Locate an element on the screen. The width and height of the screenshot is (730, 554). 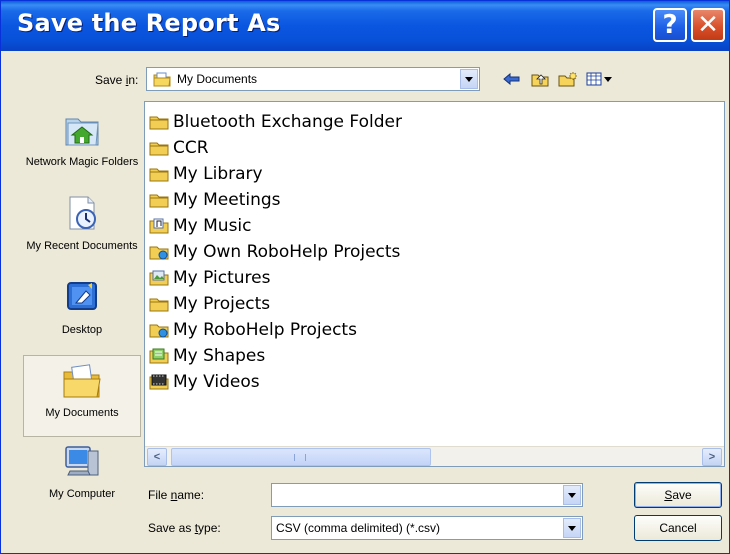
chevron-right-icon: > is located at coordinates (712, 457).